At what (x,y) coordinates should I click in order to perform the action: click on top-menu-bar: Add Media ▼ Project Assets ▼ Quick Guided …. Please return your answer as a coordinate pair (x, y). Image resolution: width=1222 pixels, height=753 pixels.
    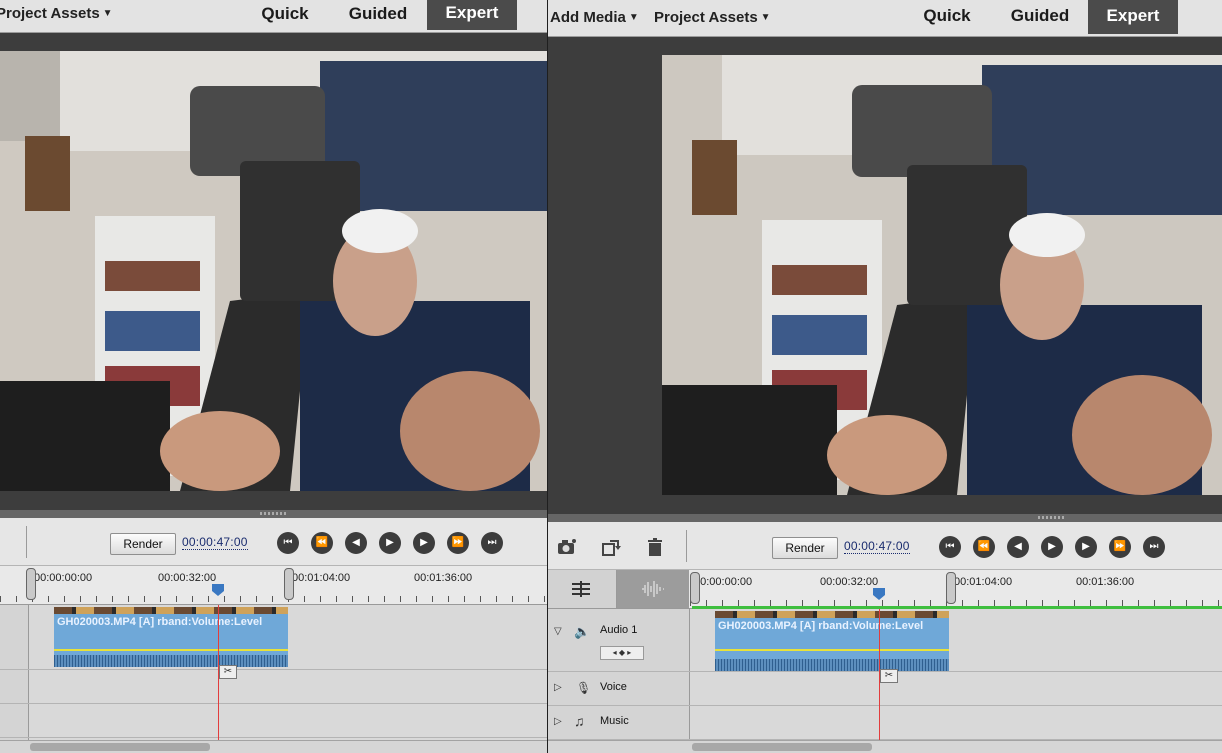
    Looking at the image, I should click on (885, 18).